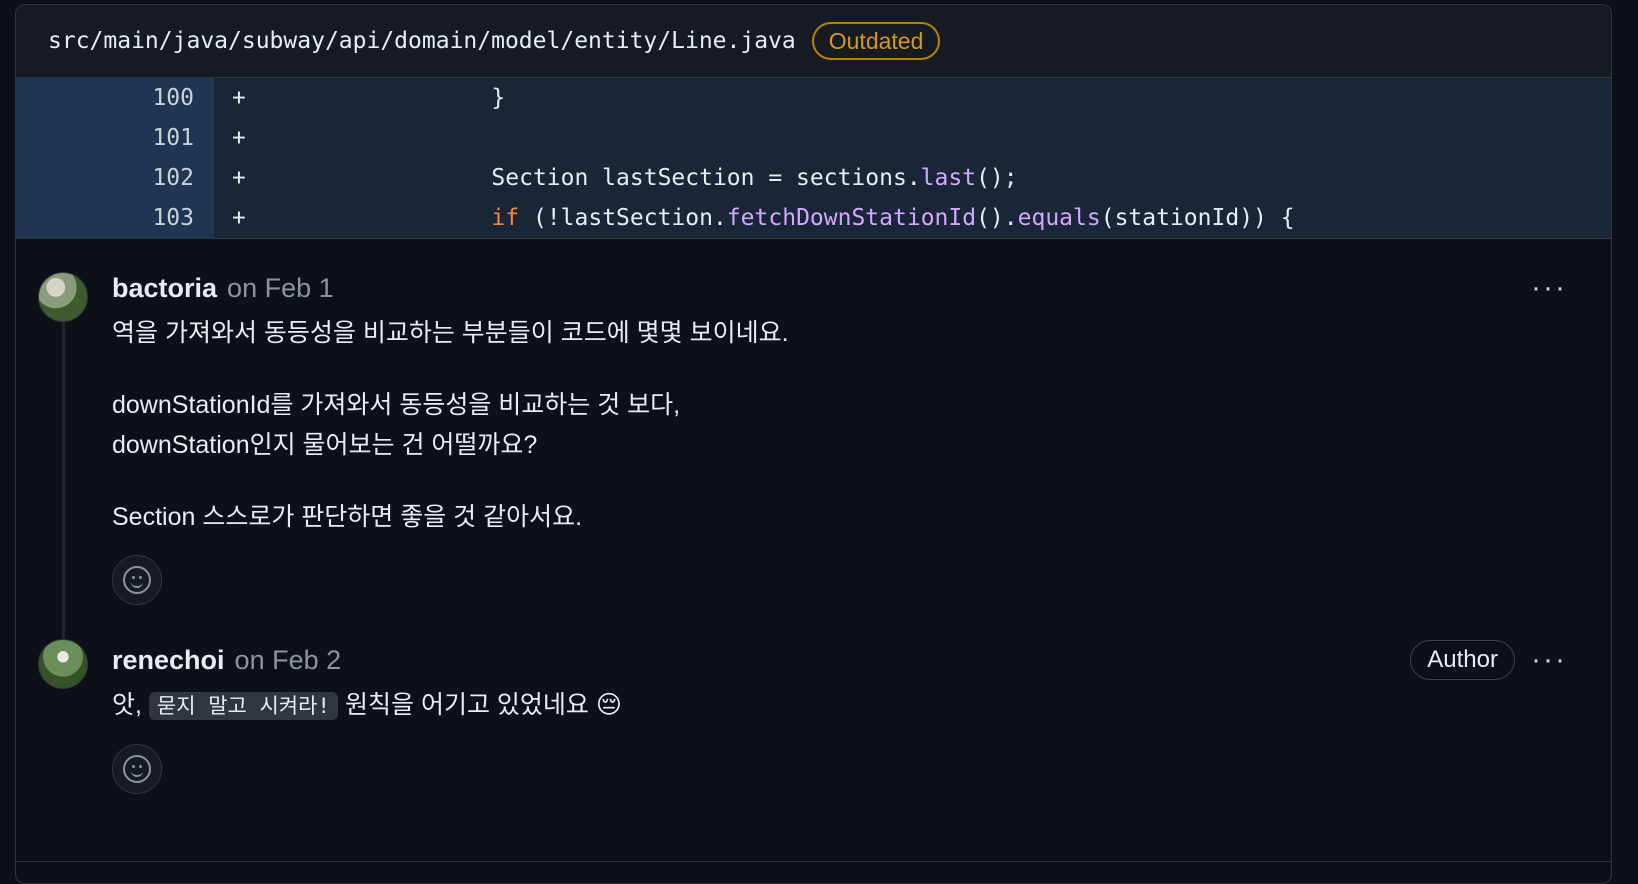 The image size is (1638, 884). I want to click on code-segment: ()., so click(997, 218).